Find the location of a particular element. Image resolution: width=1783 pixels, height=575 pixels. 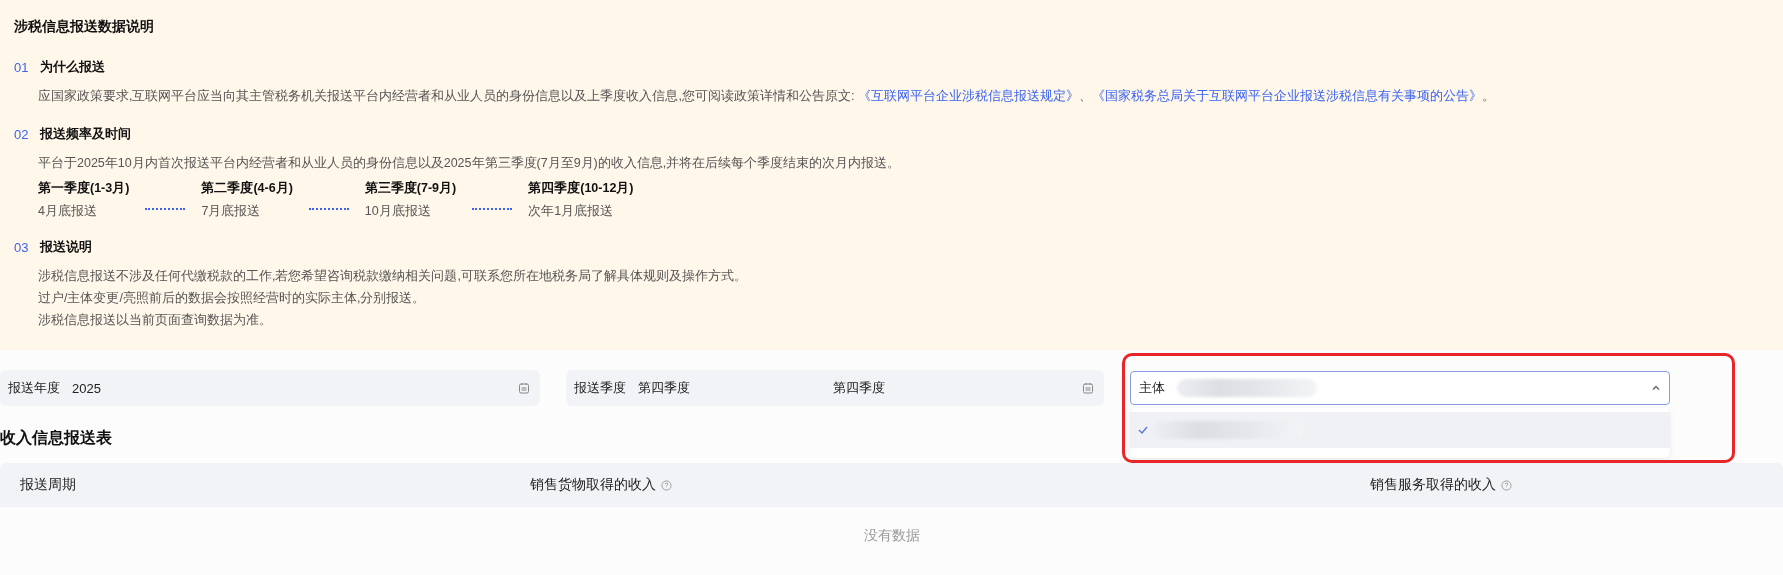

quarter-range-field: 报送季度 第四季度 第四季度 is located at coordinates (835, 388).